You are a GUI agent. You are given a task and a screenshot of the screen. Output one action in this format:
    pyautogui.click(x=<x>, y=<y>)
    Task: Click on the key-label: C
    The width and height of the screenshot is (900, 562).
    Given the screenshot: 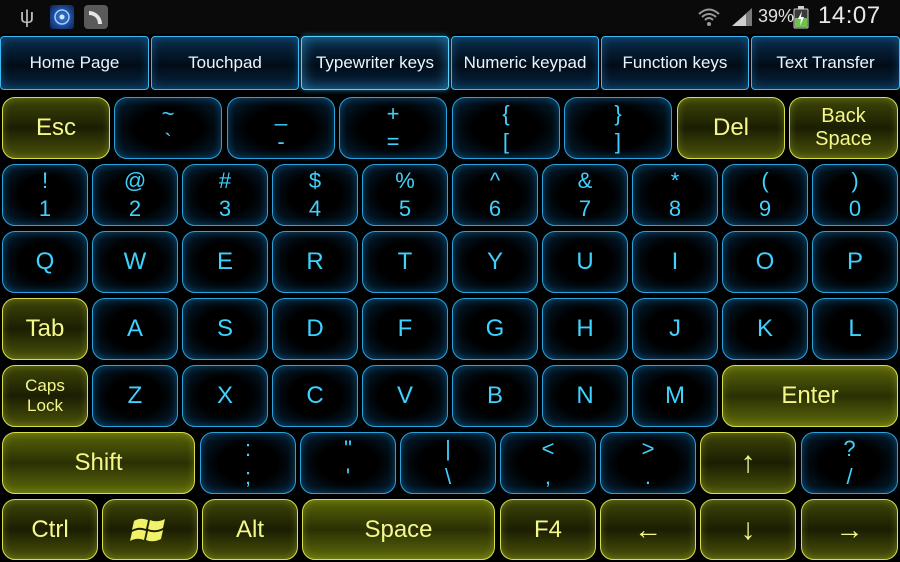 What is the action you would take?
    pyautogui.click(x=315, y=395)
    